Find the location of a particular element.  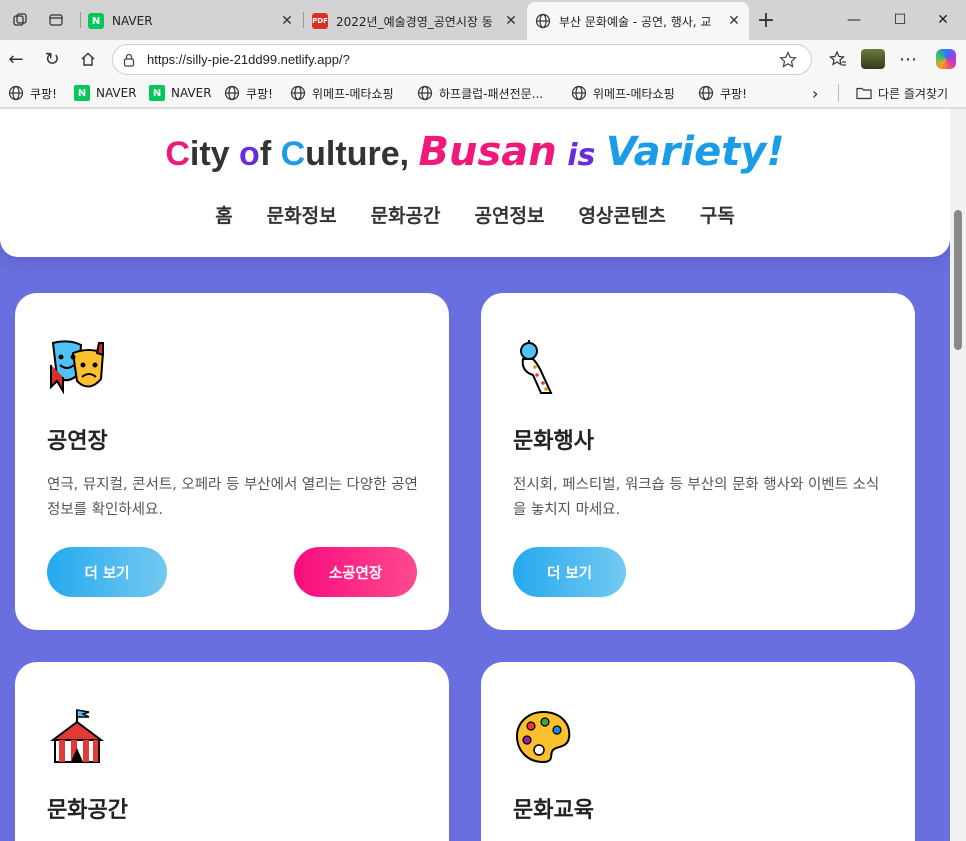

card-title: 공연장 is located at coordinates (77, 441).